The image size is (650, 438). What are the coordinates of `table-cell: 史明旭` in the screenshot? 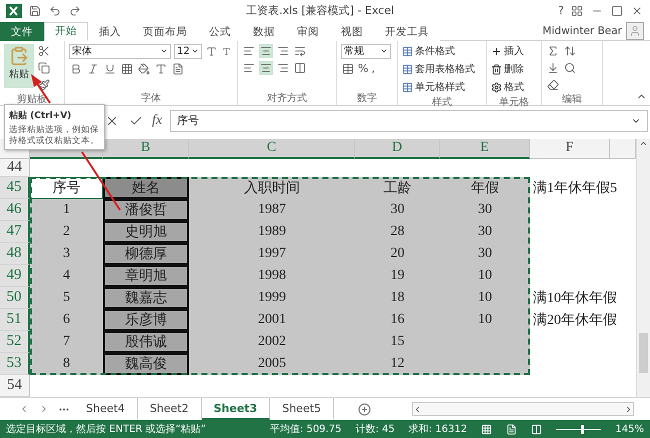 It's located at (146, 231).